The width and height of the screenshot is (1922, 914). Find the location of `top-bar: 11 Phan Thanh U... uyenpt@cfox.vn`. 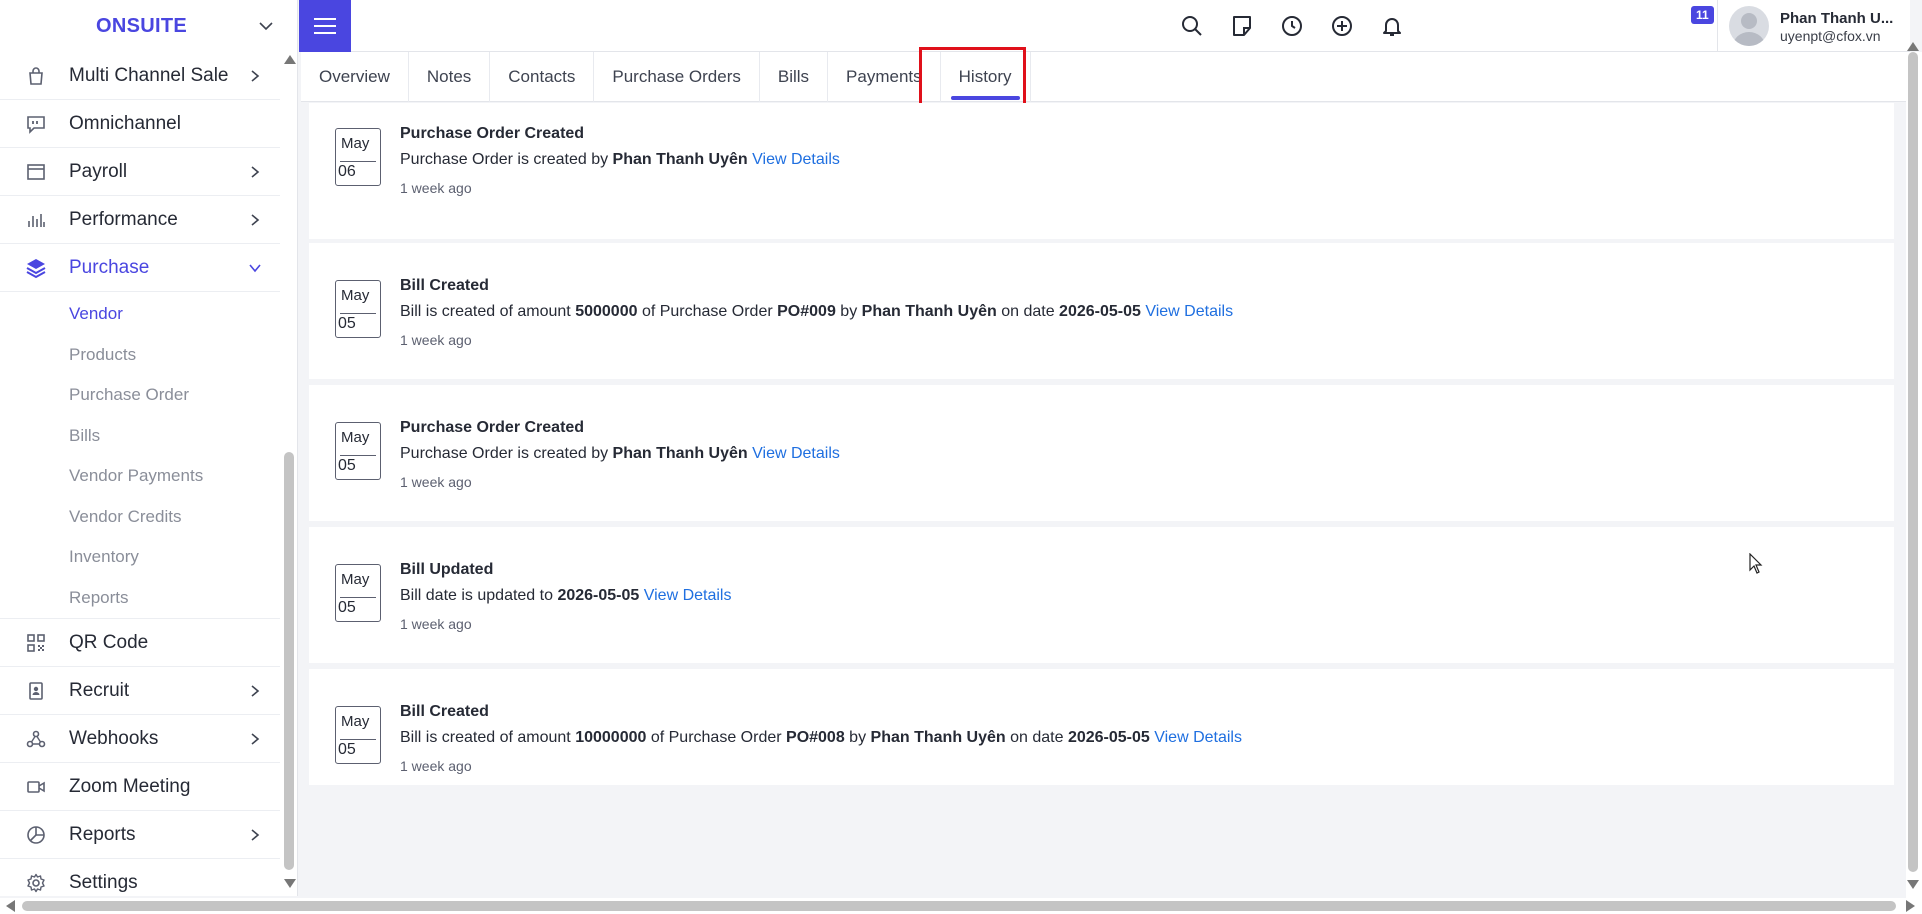

top-bar: 11 Phan Thanh U... uyenpt@cfox.vn is located at coordinates (1104, 26).